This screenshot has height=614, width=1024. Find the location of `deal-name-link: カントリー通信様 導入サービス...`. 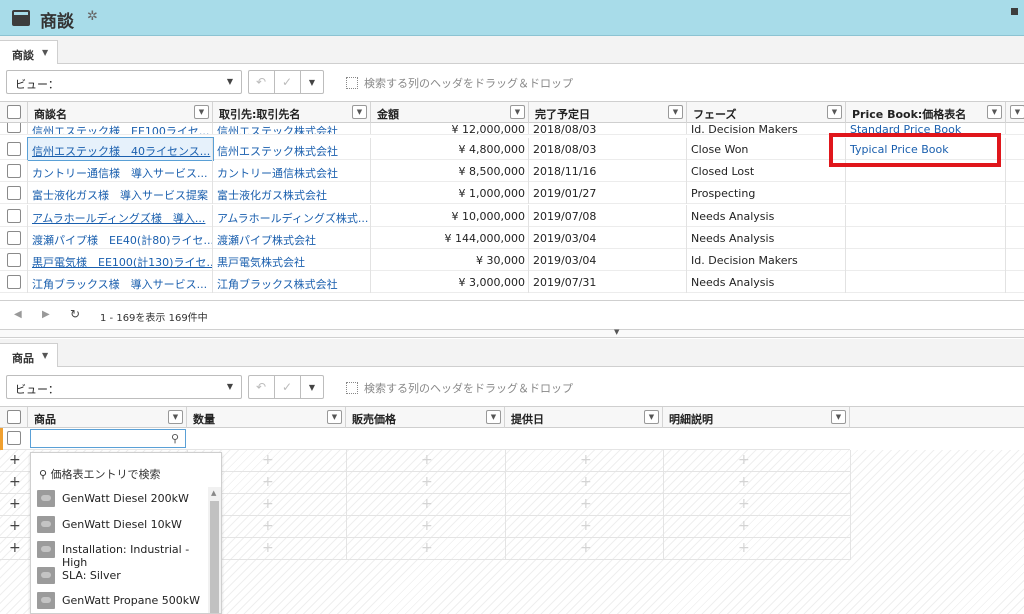

deal-name-link: カントリー通信様 導入サービス... is located at coordinates (120, 173).